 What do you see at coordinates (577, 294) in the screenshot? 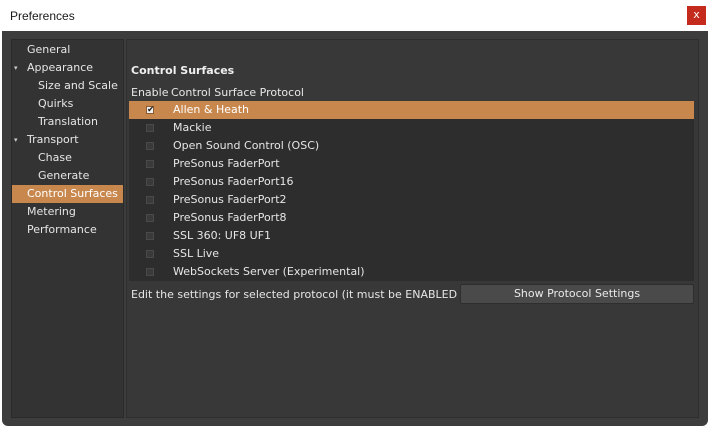
I see `show-protocol-settings-button: Show Protocol Settings` at bounding box center [577, 294].